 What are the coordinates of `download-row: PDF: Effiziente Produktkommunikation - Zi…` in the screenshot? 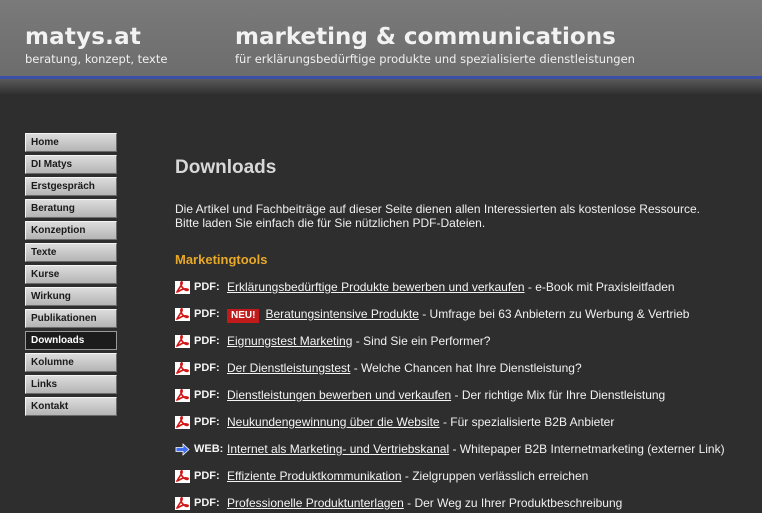 It's located at (465, 477).